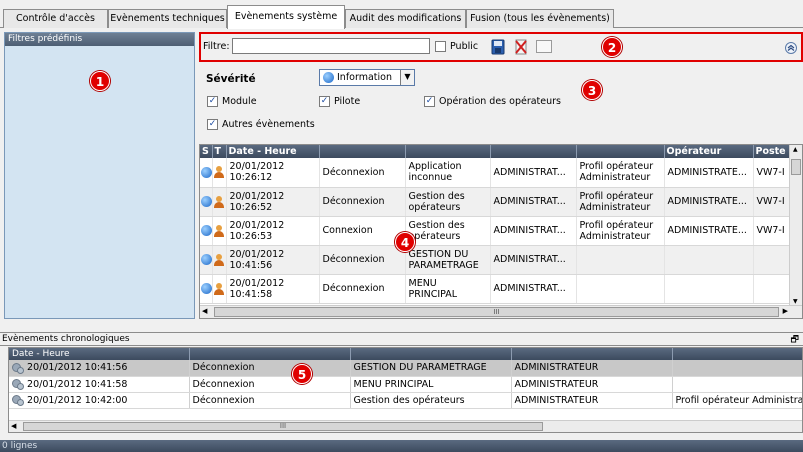  What do you see at coordinates (433, 294) in the screenshot?
I see `cell-module-2: PRINCIPAL` at bounding box center [433, 294].